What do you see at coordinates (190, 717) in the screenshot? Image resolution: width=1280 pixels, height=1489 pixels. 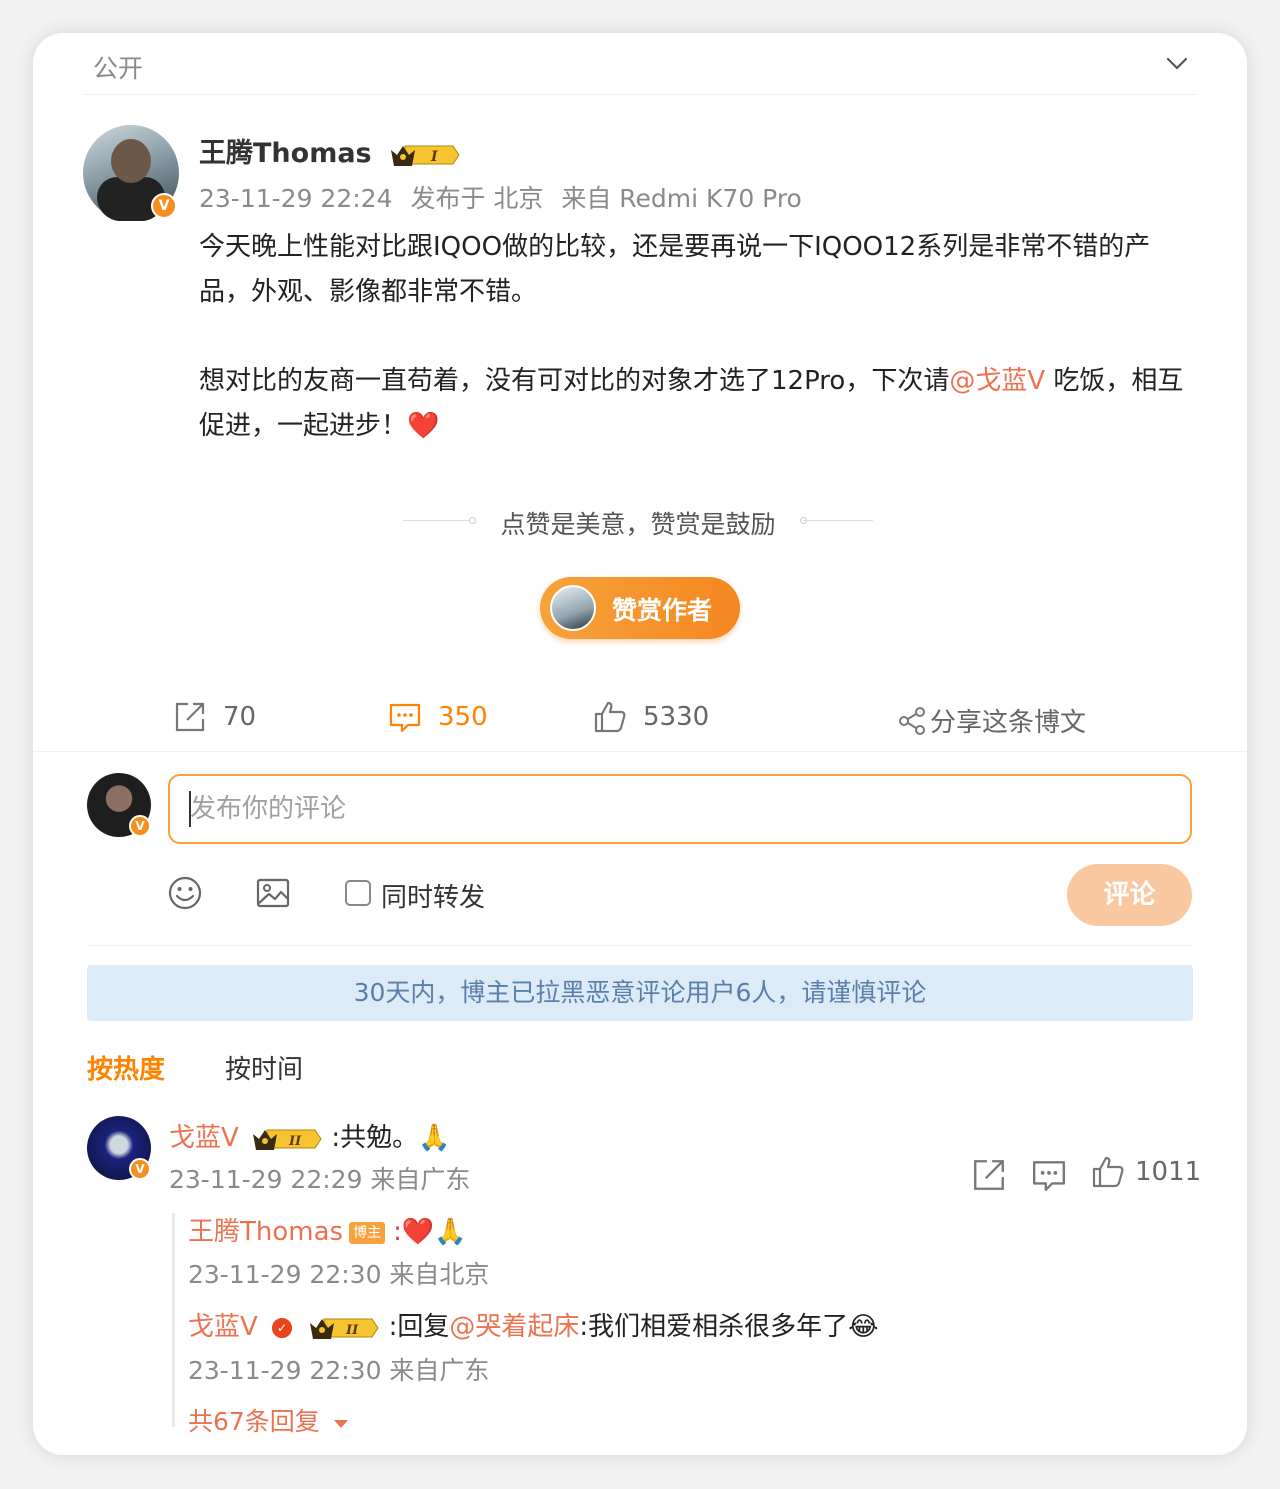 I see `repost-icon` at bounding box center [190, 717].